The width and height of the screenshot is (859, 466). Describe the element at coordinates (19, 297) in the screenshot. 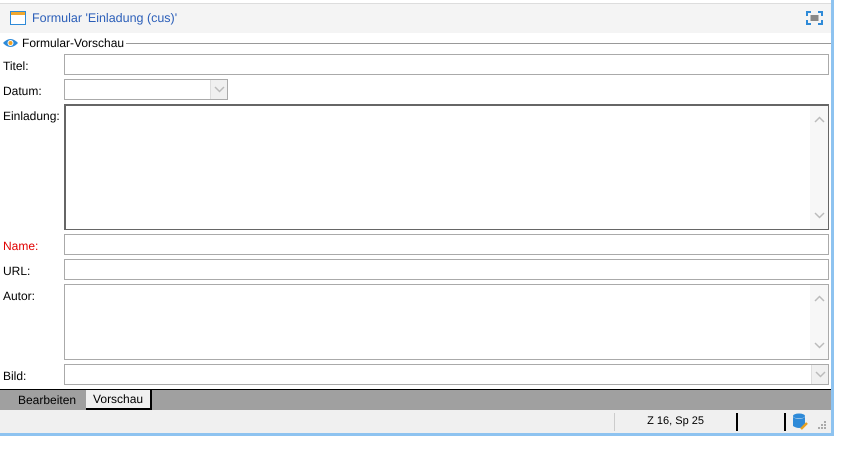

I see `field-label: Autor:` at that location.